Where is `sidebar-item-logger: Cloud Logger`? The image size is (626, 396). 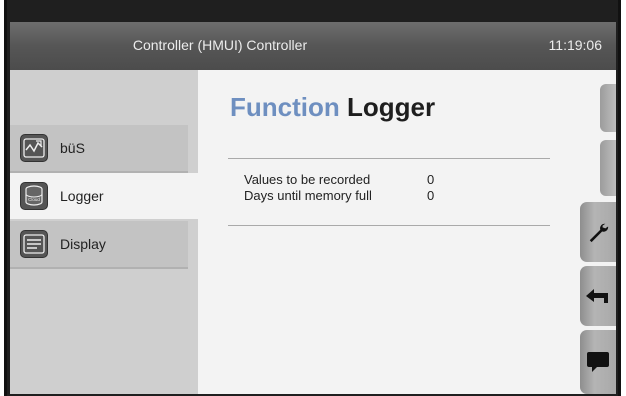
sidebar-item-logger: Cloud Logger is located at coordinates (104, 196).